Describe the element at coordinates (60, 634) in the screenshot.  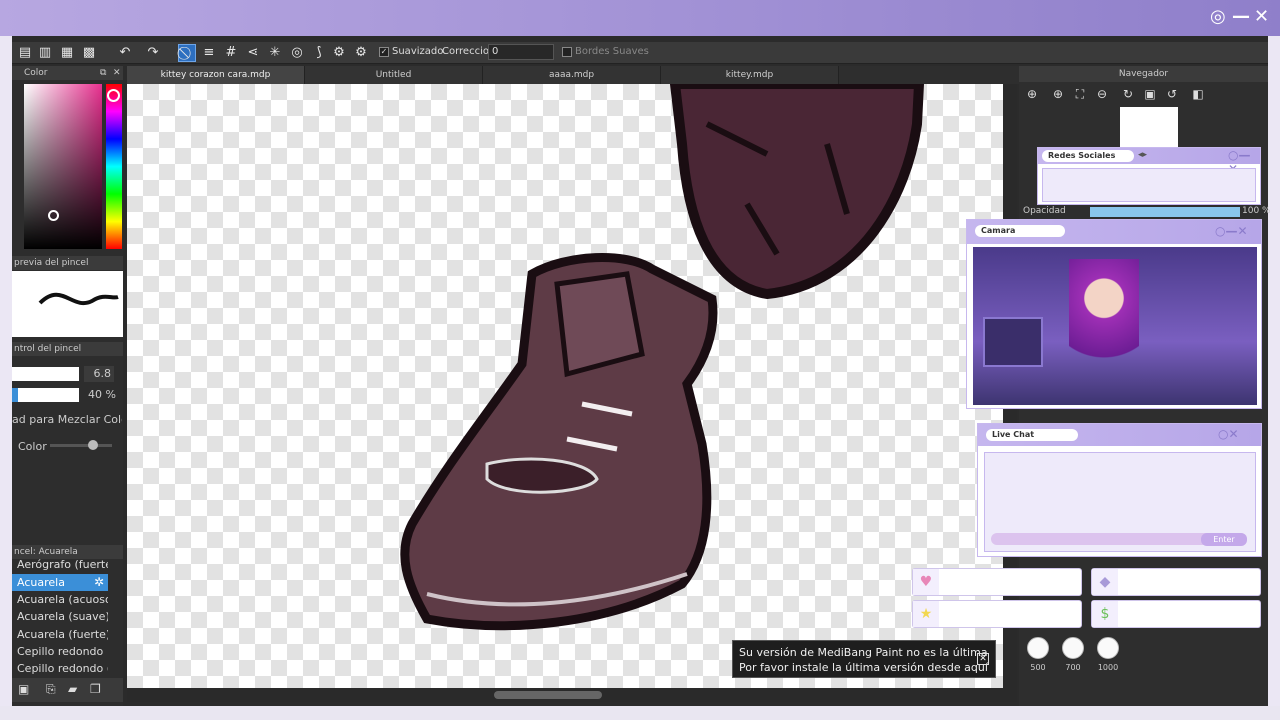
I see `list-item: Acuarela (fuerte)` at that location.